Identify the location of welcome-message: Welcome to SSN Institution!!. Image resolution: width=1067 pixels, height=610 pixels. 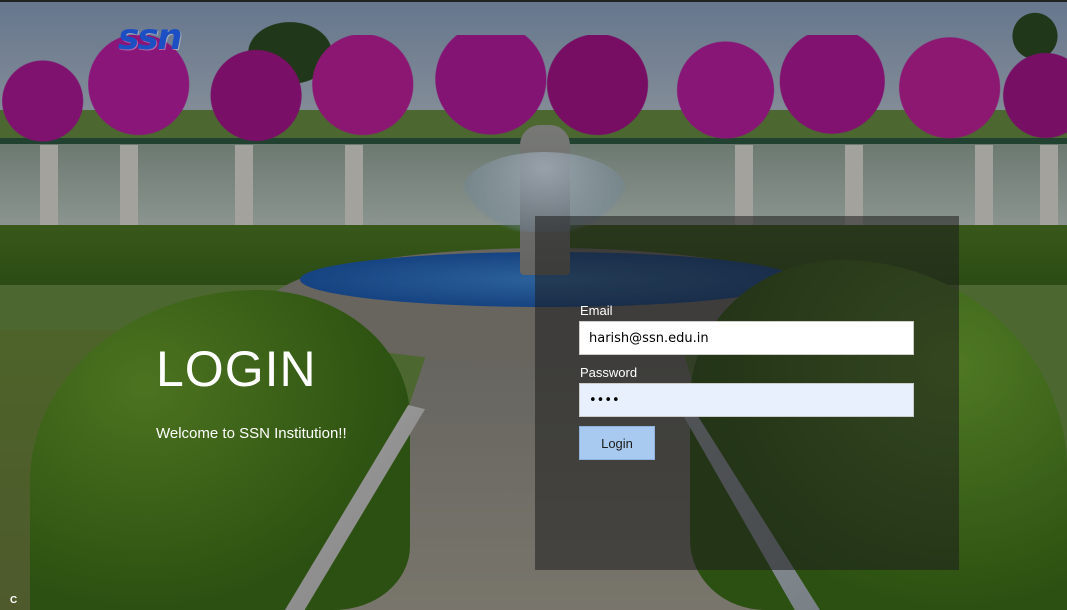
(251, 433).